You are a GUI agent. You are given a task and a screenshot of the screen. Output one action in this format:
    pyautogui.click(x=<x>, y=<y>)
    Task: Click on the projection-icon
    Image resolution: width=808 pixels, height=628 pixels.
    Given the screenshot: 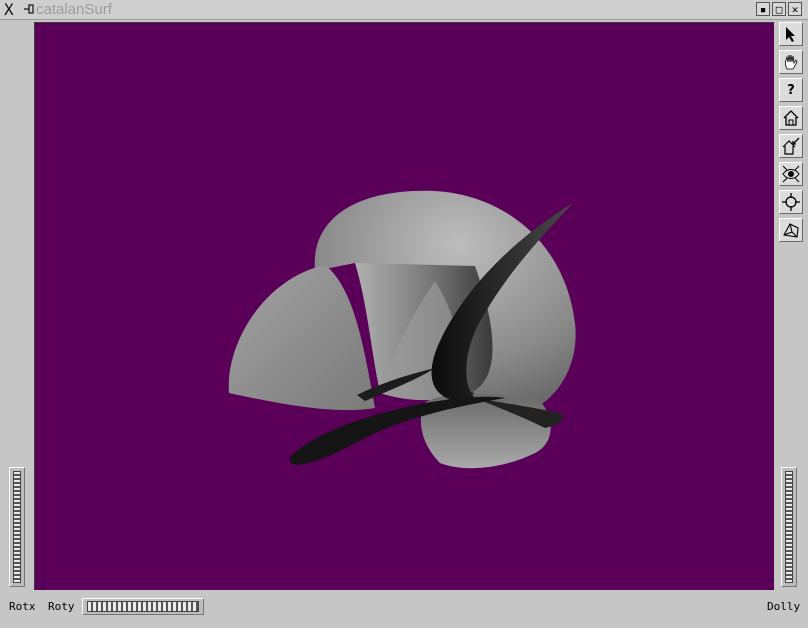 What is the action you would take?
    pyautogui.click(x=791, y=230)
    